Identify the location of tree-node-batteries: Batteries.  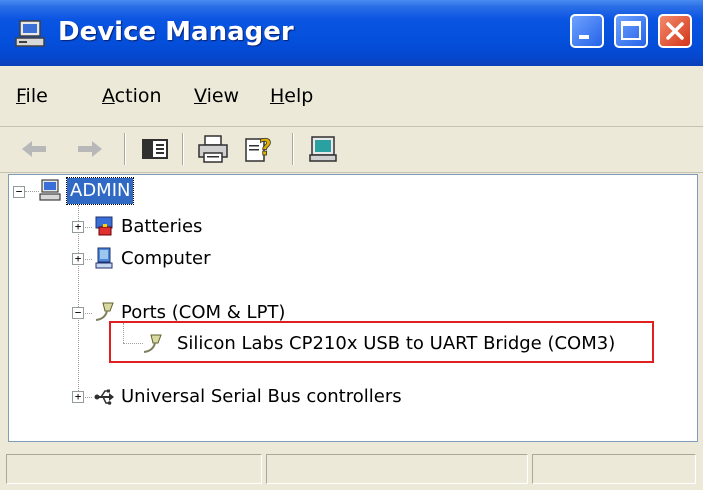
(161, 227).